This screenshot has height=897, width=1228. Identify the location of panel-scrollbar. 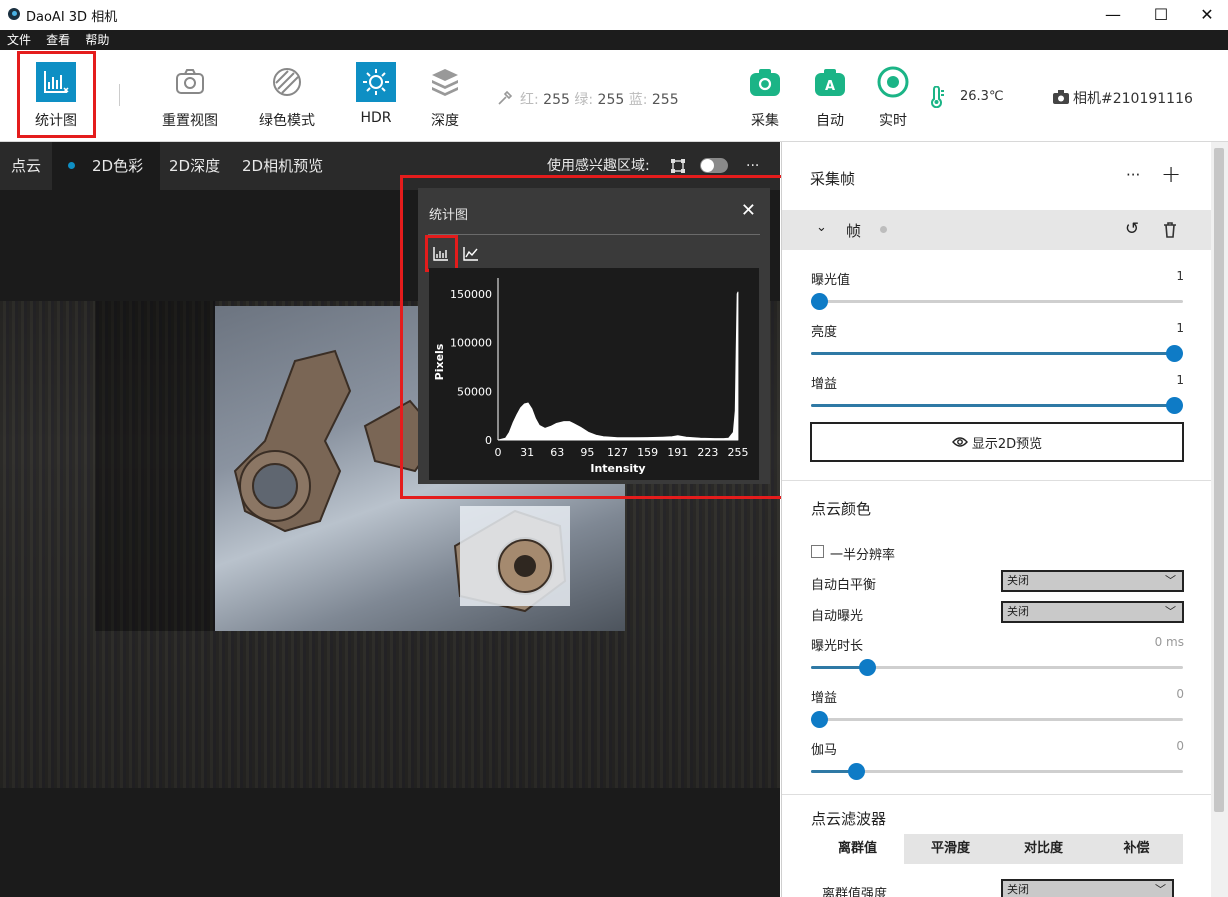
(1219, 519).